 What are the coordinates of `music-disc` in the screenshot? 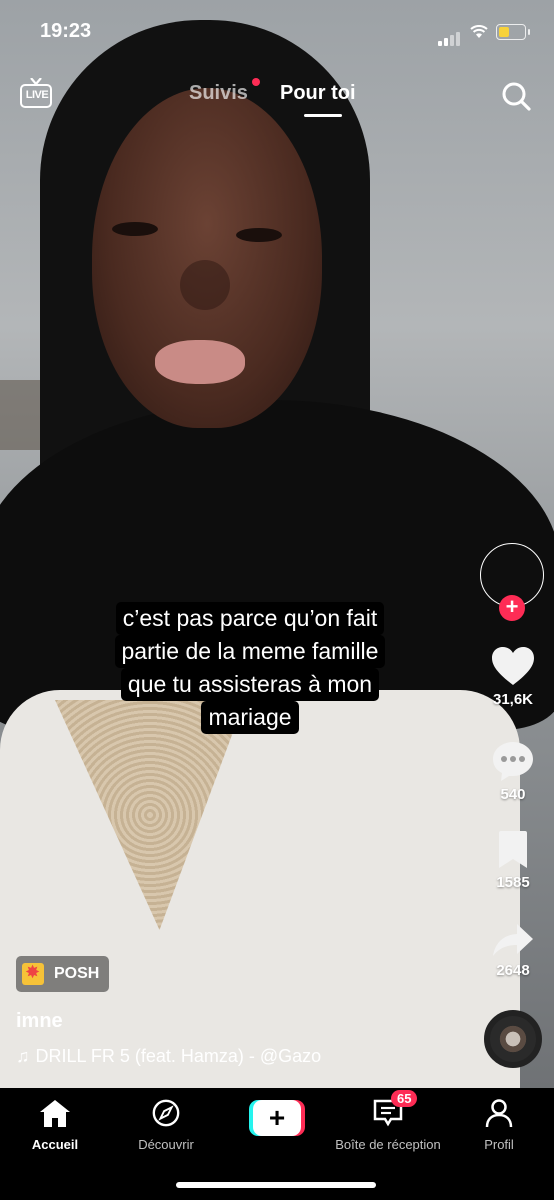 It's located at (513, 1039).